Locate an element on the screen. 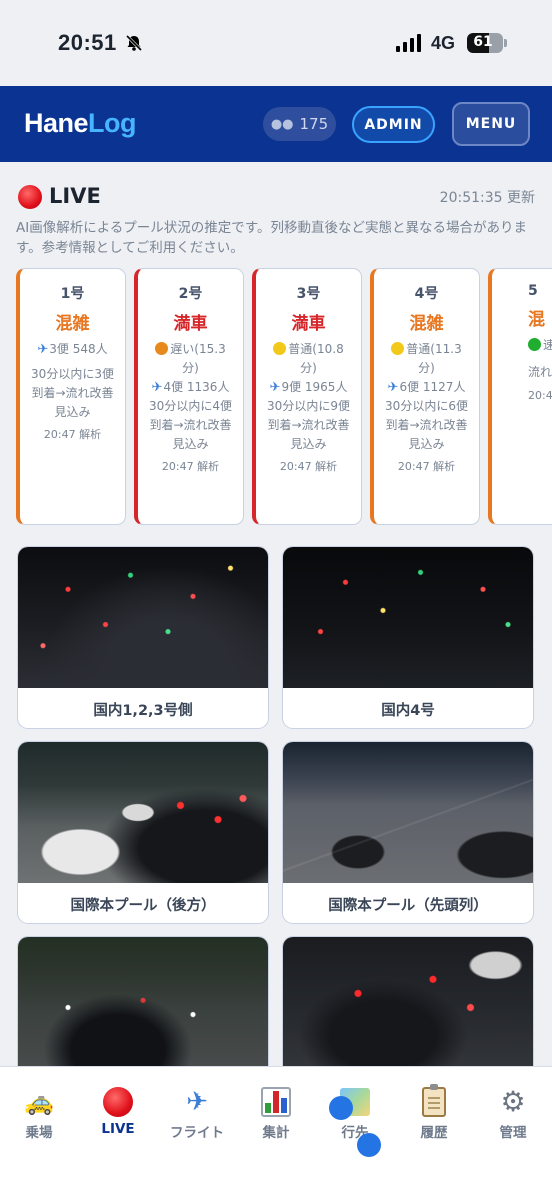  nav-label: LIVE is located at coordinates (118, 1129).